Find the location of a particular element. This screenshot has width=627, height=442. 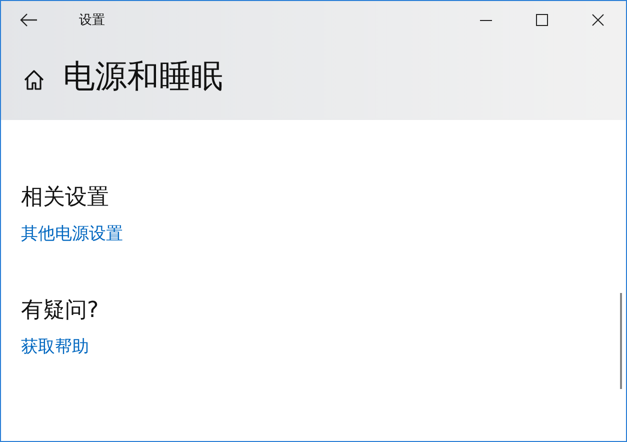

close-icon is located at coordinates (598, 20).